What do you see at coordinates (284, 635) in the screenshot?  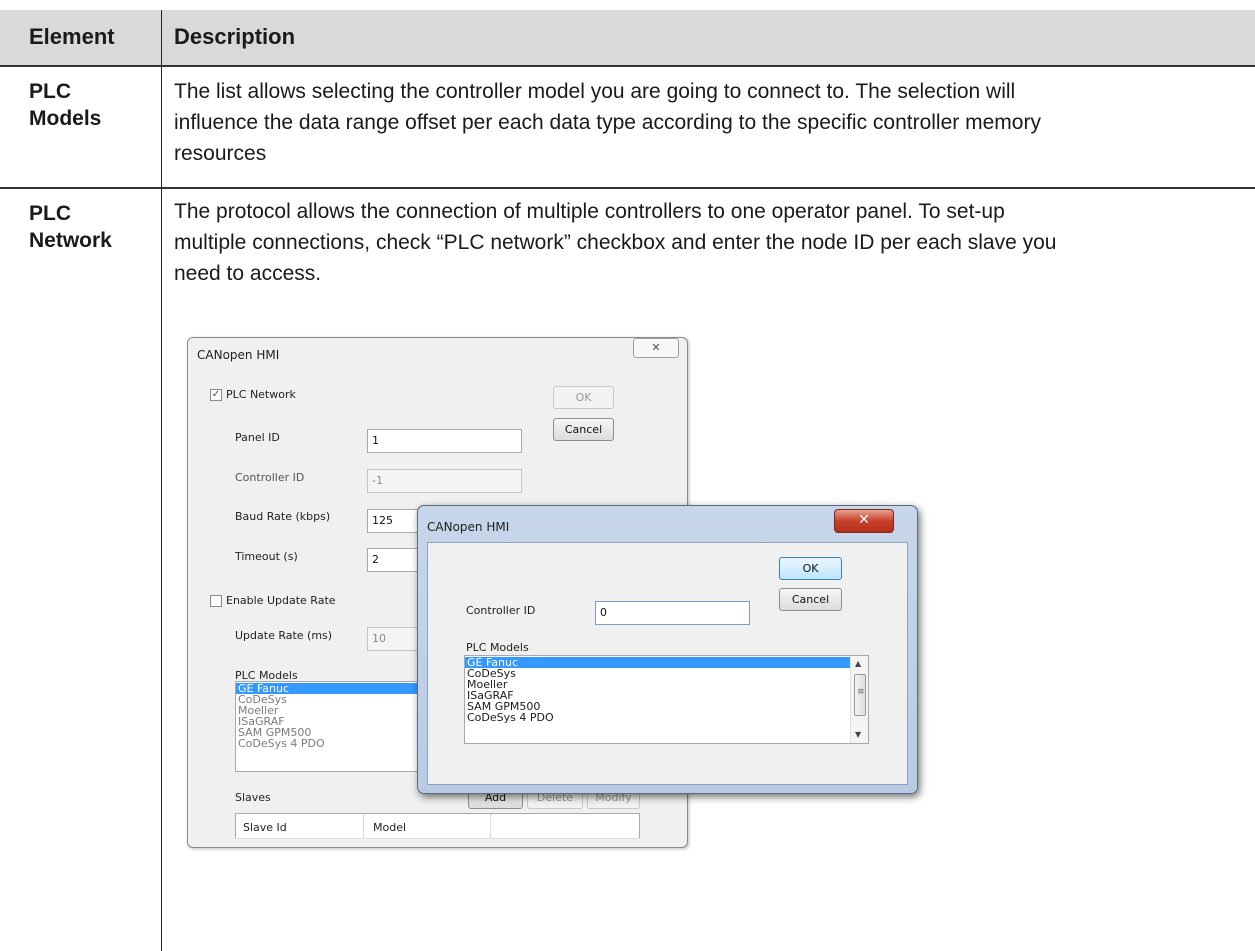 I see `update-rate-label: Update Rate (ms)` at bounding box center [284, 635].